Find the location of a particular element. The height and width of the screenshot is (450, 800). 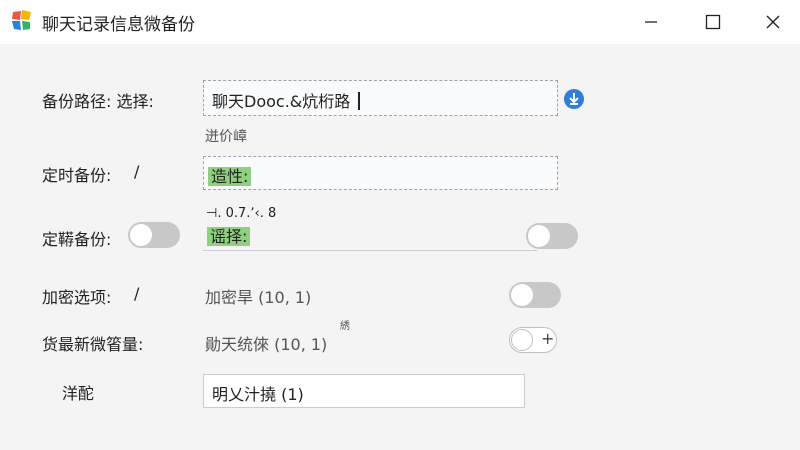

plus-icon: + is located at coordinates (548, 338).